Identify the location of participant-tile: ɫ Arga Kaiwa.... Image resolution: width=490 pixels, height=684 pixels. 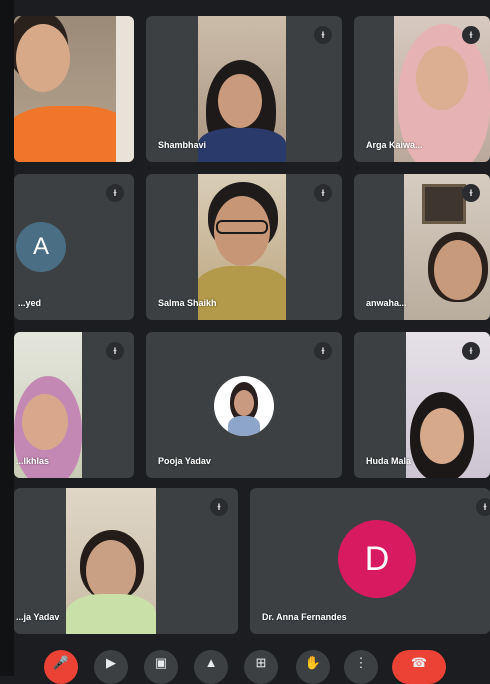
(422, 89).